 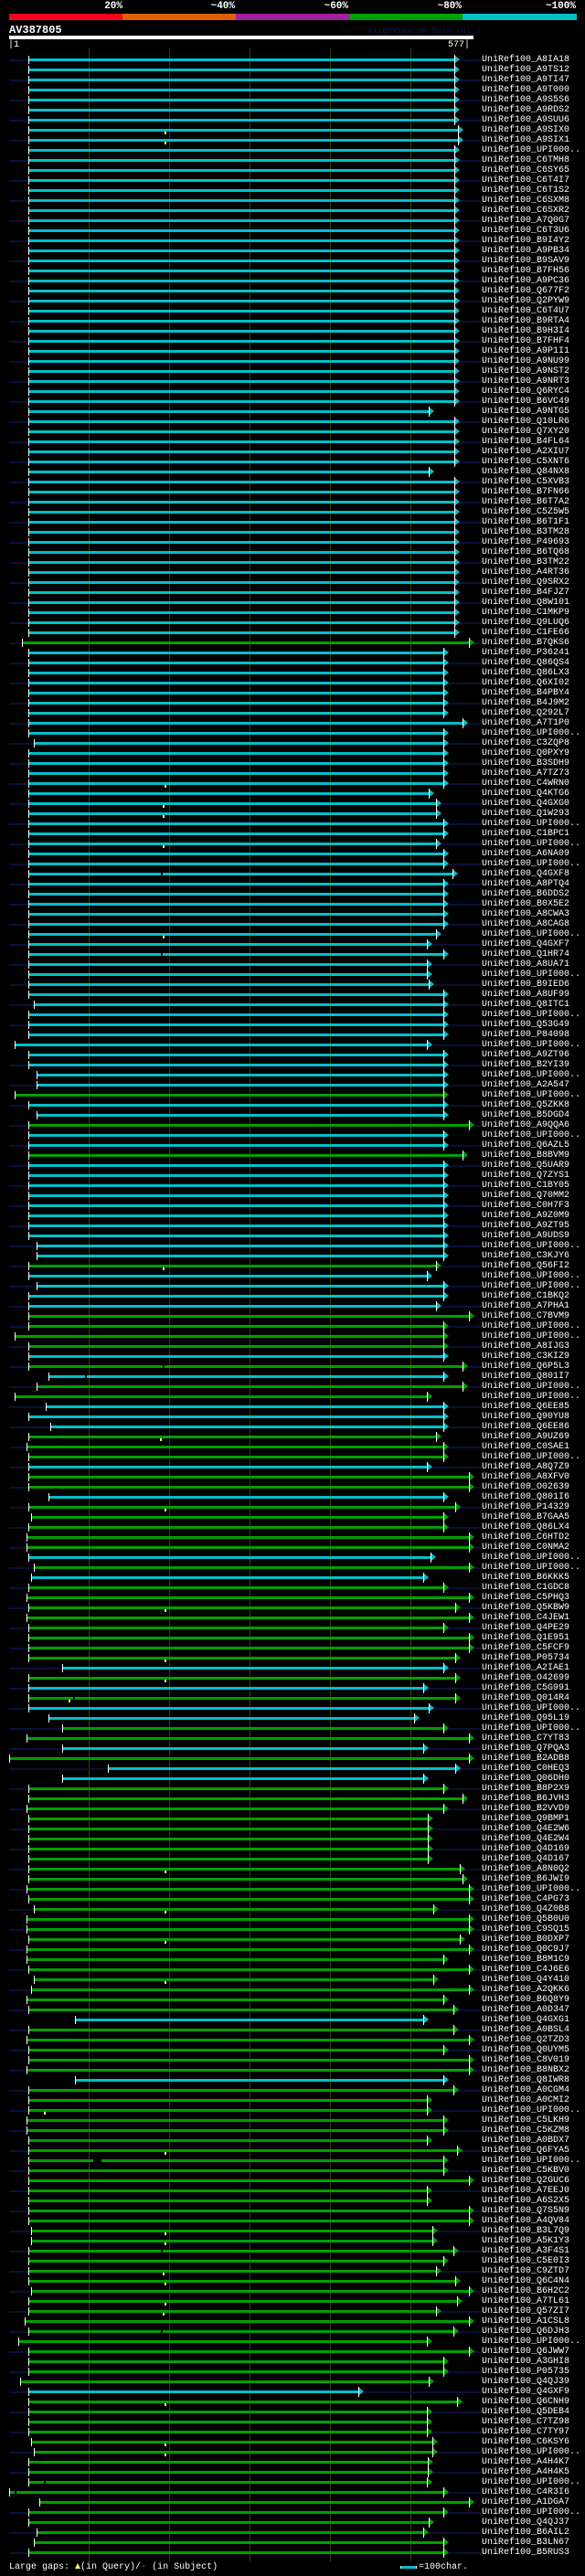 What do you see at coordinates (525, 1266) in the screenshot?
I see `hit-label: UniRef100_Q56FI2` at bounding box center [525, 1266].